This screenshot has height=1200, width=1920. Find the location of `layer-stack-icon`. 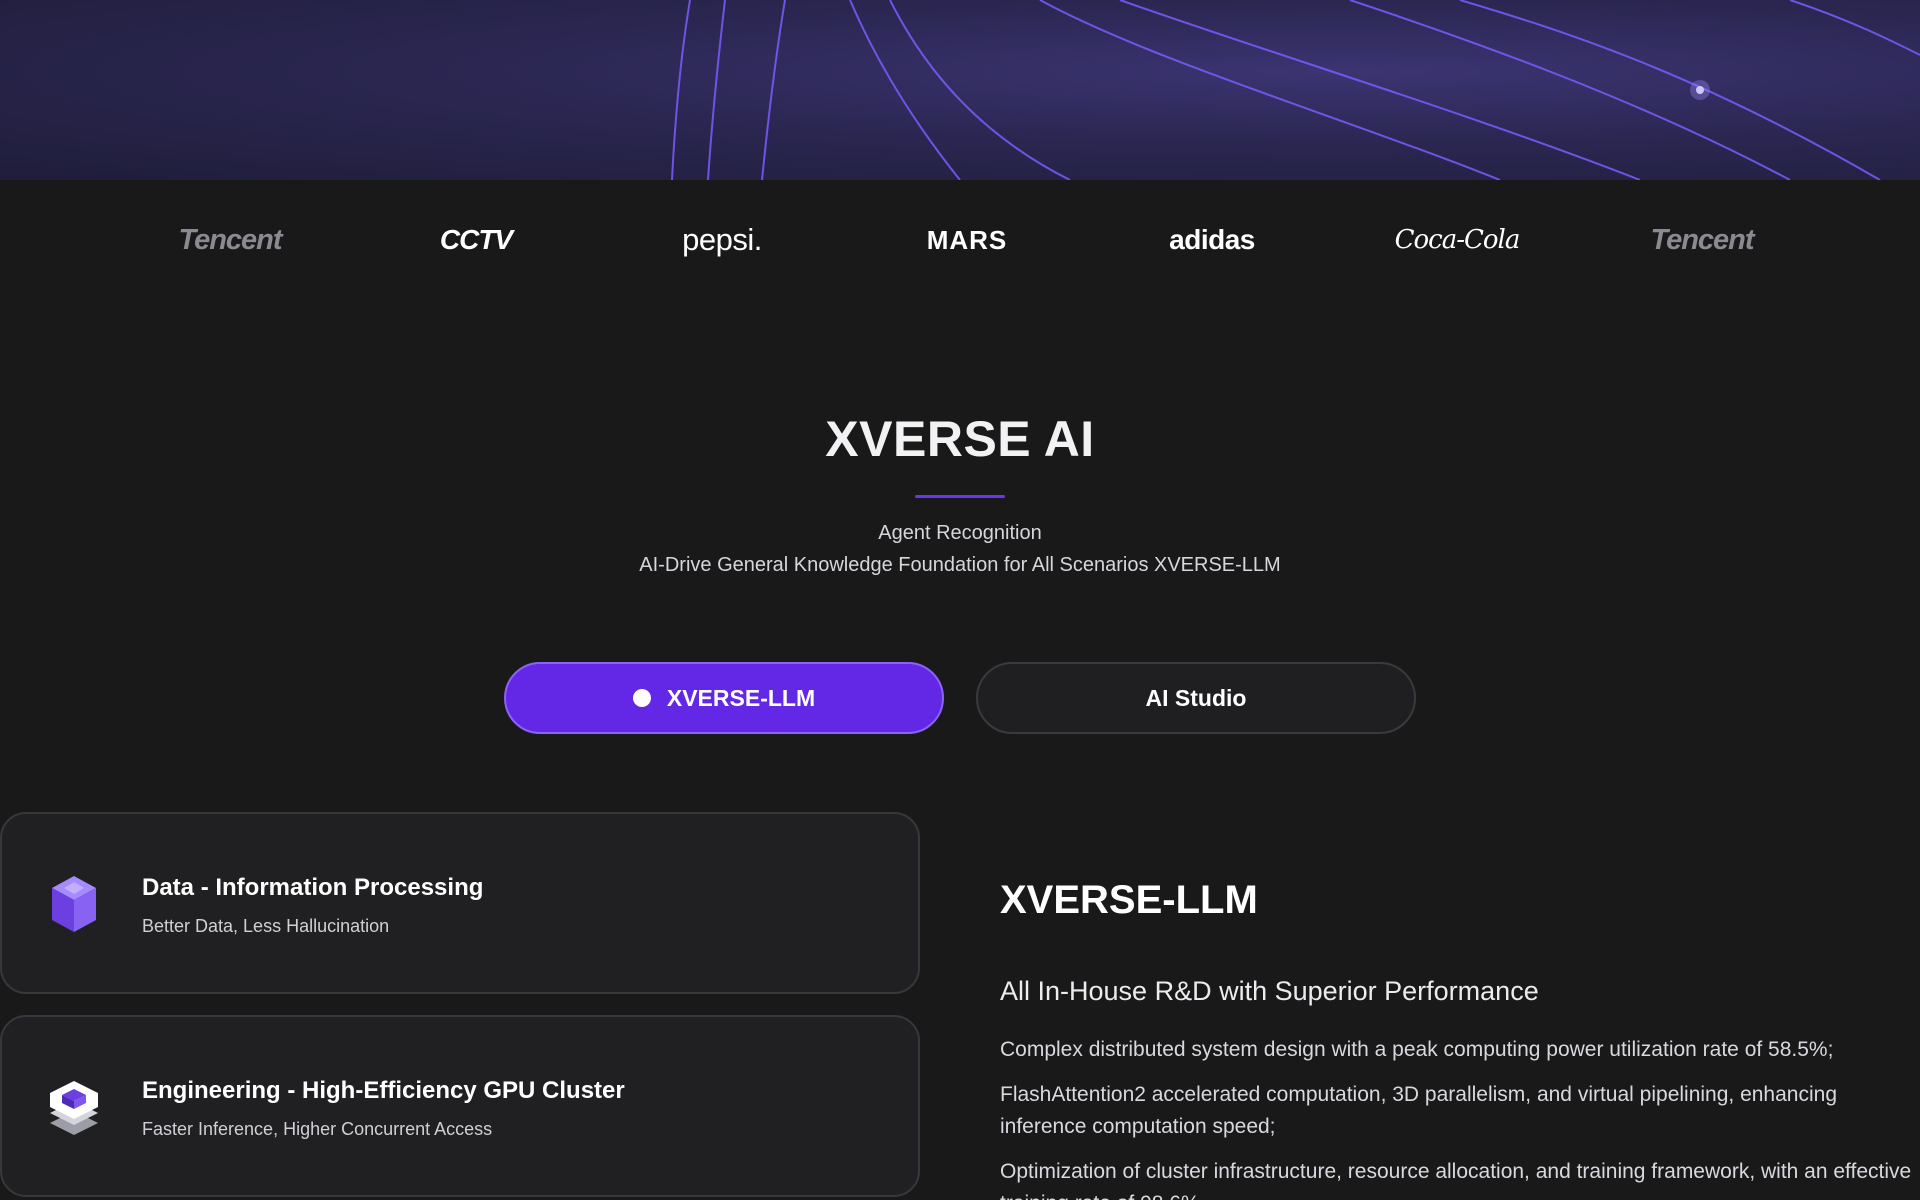

layer-stack-icon is located at coordinates (74, 1107).